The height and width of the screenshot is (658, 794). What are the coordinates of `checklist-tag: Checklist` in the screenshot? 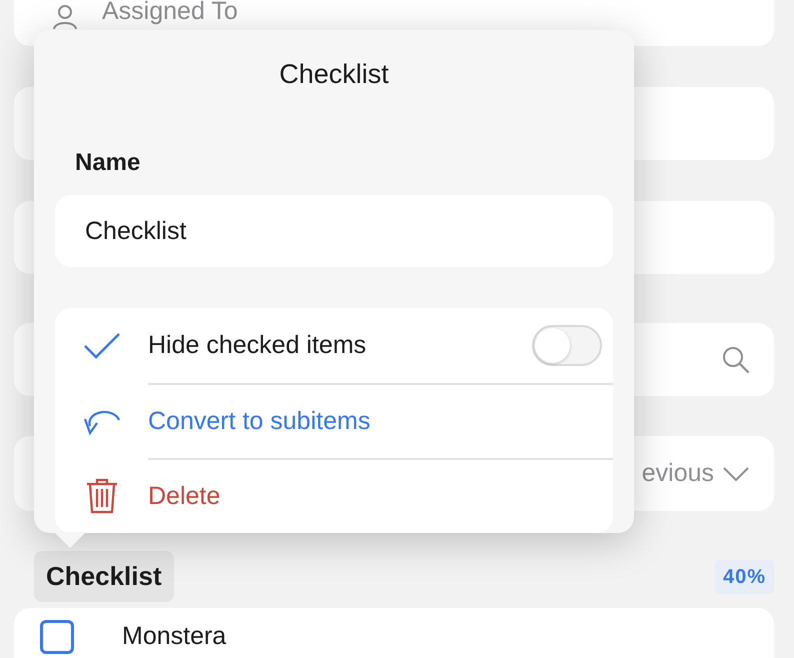 It's located at (104, 576).